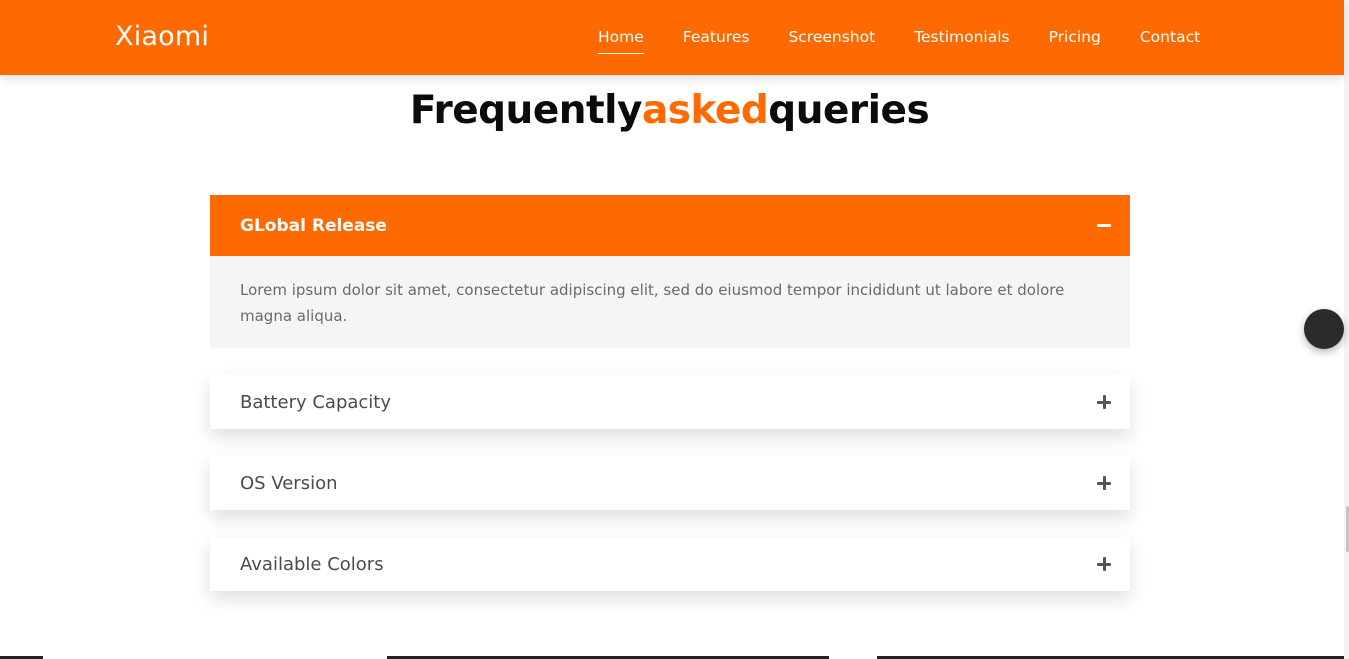  What do you see at coordinates (670, 225) in the screenshot?
I see `faq-question-header: GLobal Release` at bounding box center [670, 225].